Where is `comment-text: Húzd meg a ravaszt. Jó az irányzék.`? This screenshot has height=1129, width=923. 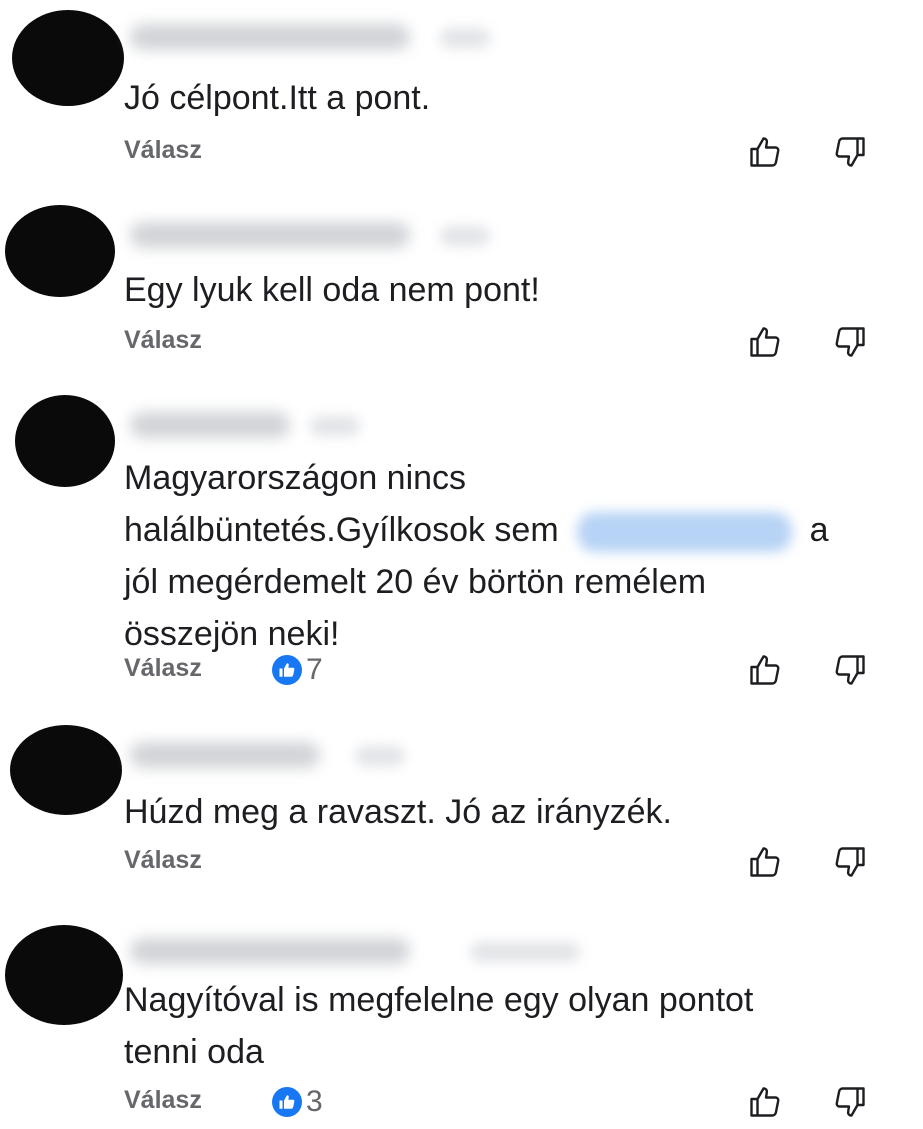 comment-text: Húzd meg a ravaszt. Jó az irányzék. is located at coordinates (504, 812).